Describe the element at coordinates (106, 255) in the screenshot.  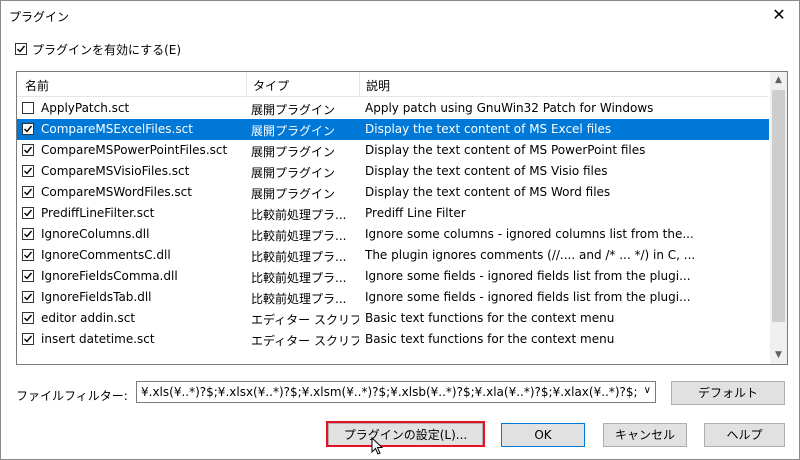
I see `plugin-name: IgnoreCommentsC.dll` at that location.